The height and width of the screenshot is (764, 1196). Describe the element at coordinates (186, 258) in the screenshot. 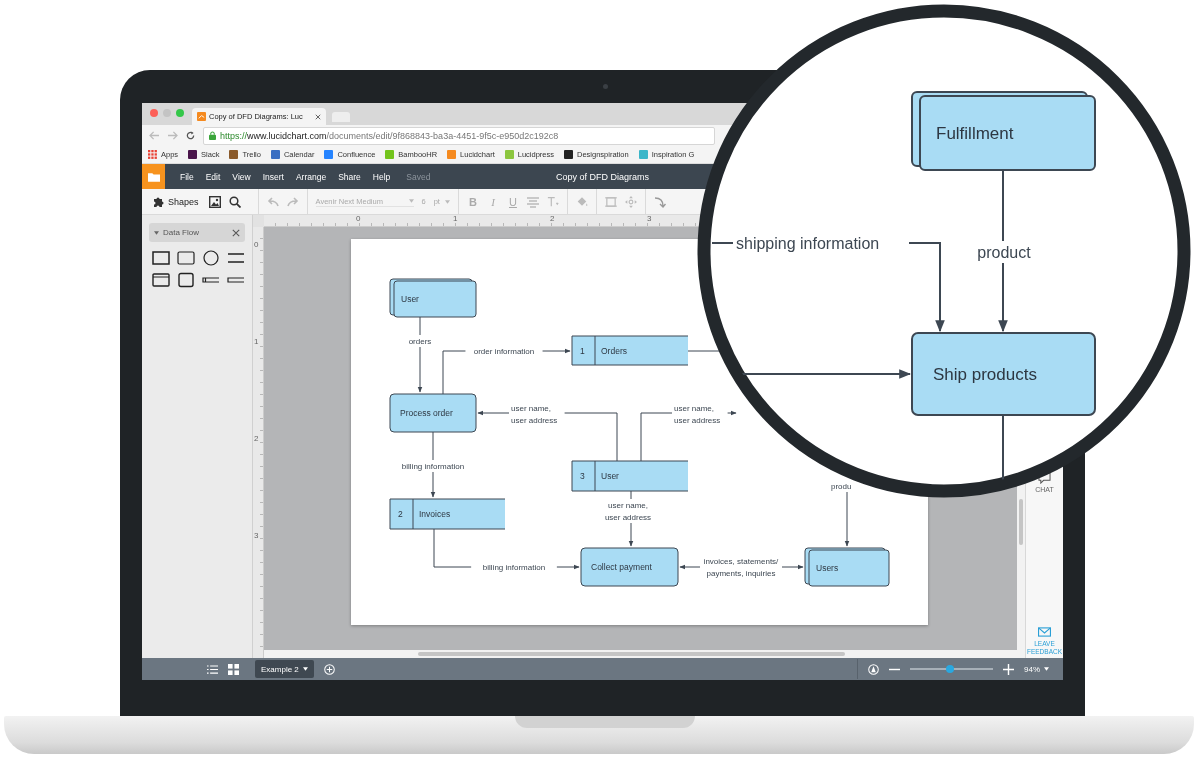

I see `rounded-rectangle-icon` at that location.